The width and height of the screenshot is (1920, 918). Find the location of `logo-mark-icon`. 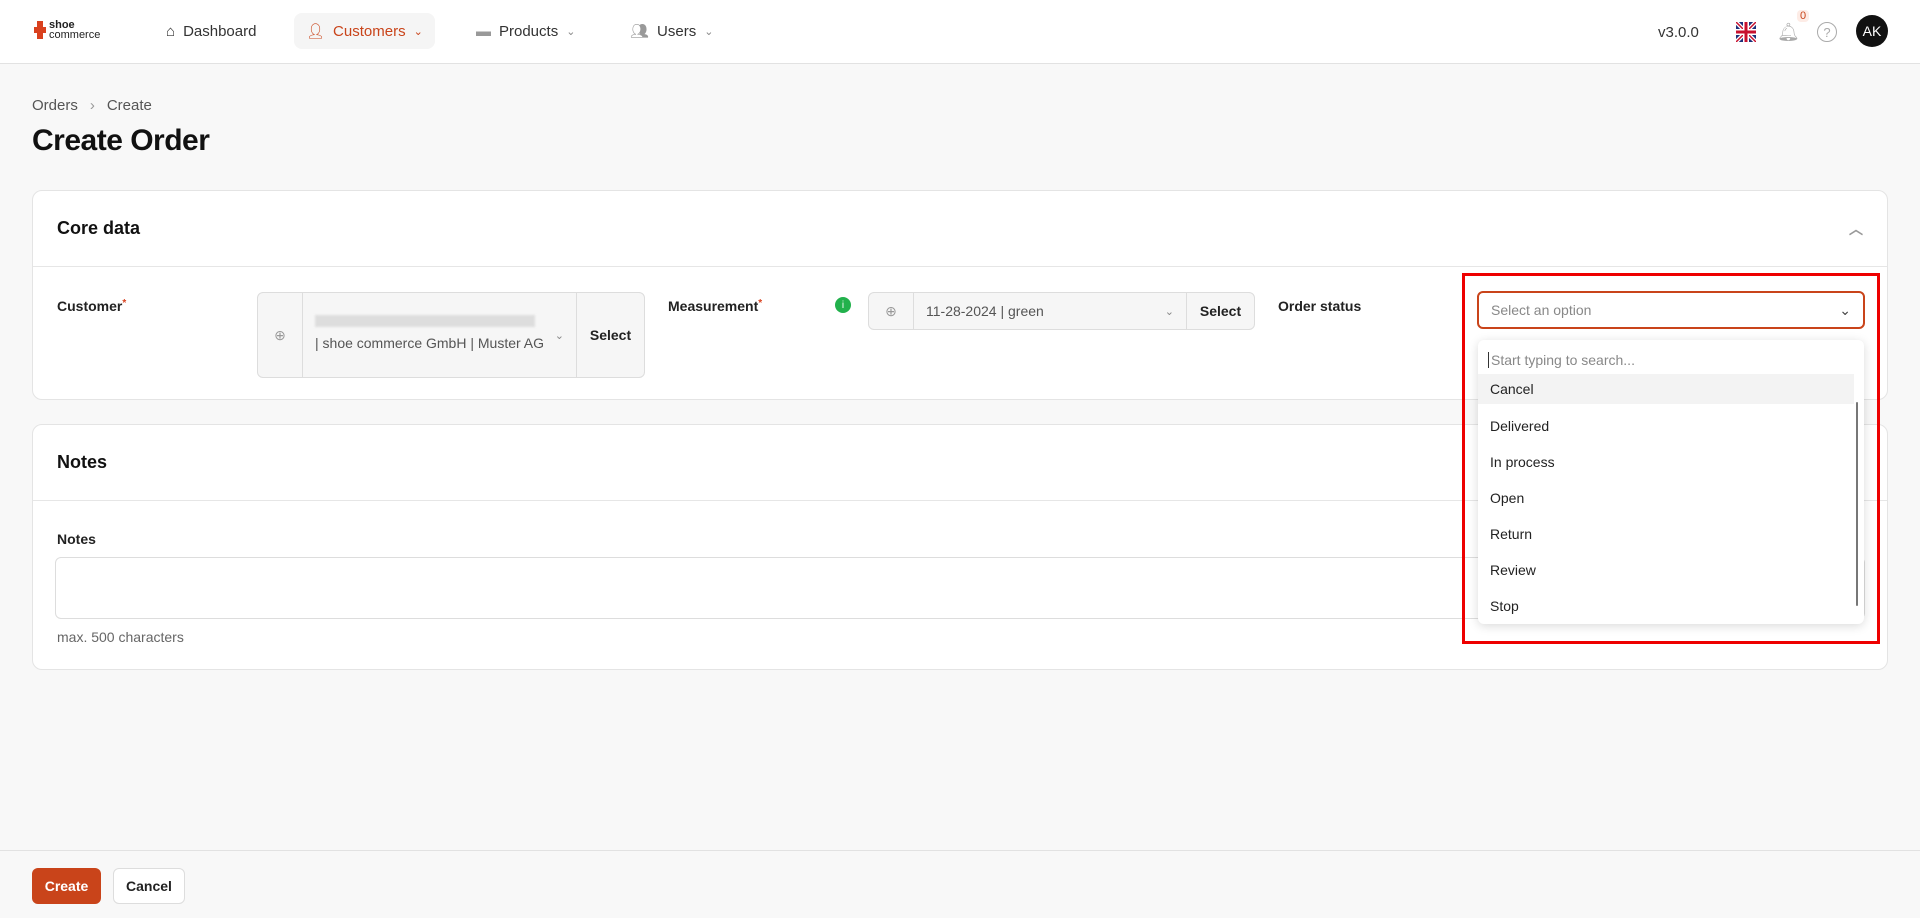

logo-mark-icon is located at coordinates (40, 30).